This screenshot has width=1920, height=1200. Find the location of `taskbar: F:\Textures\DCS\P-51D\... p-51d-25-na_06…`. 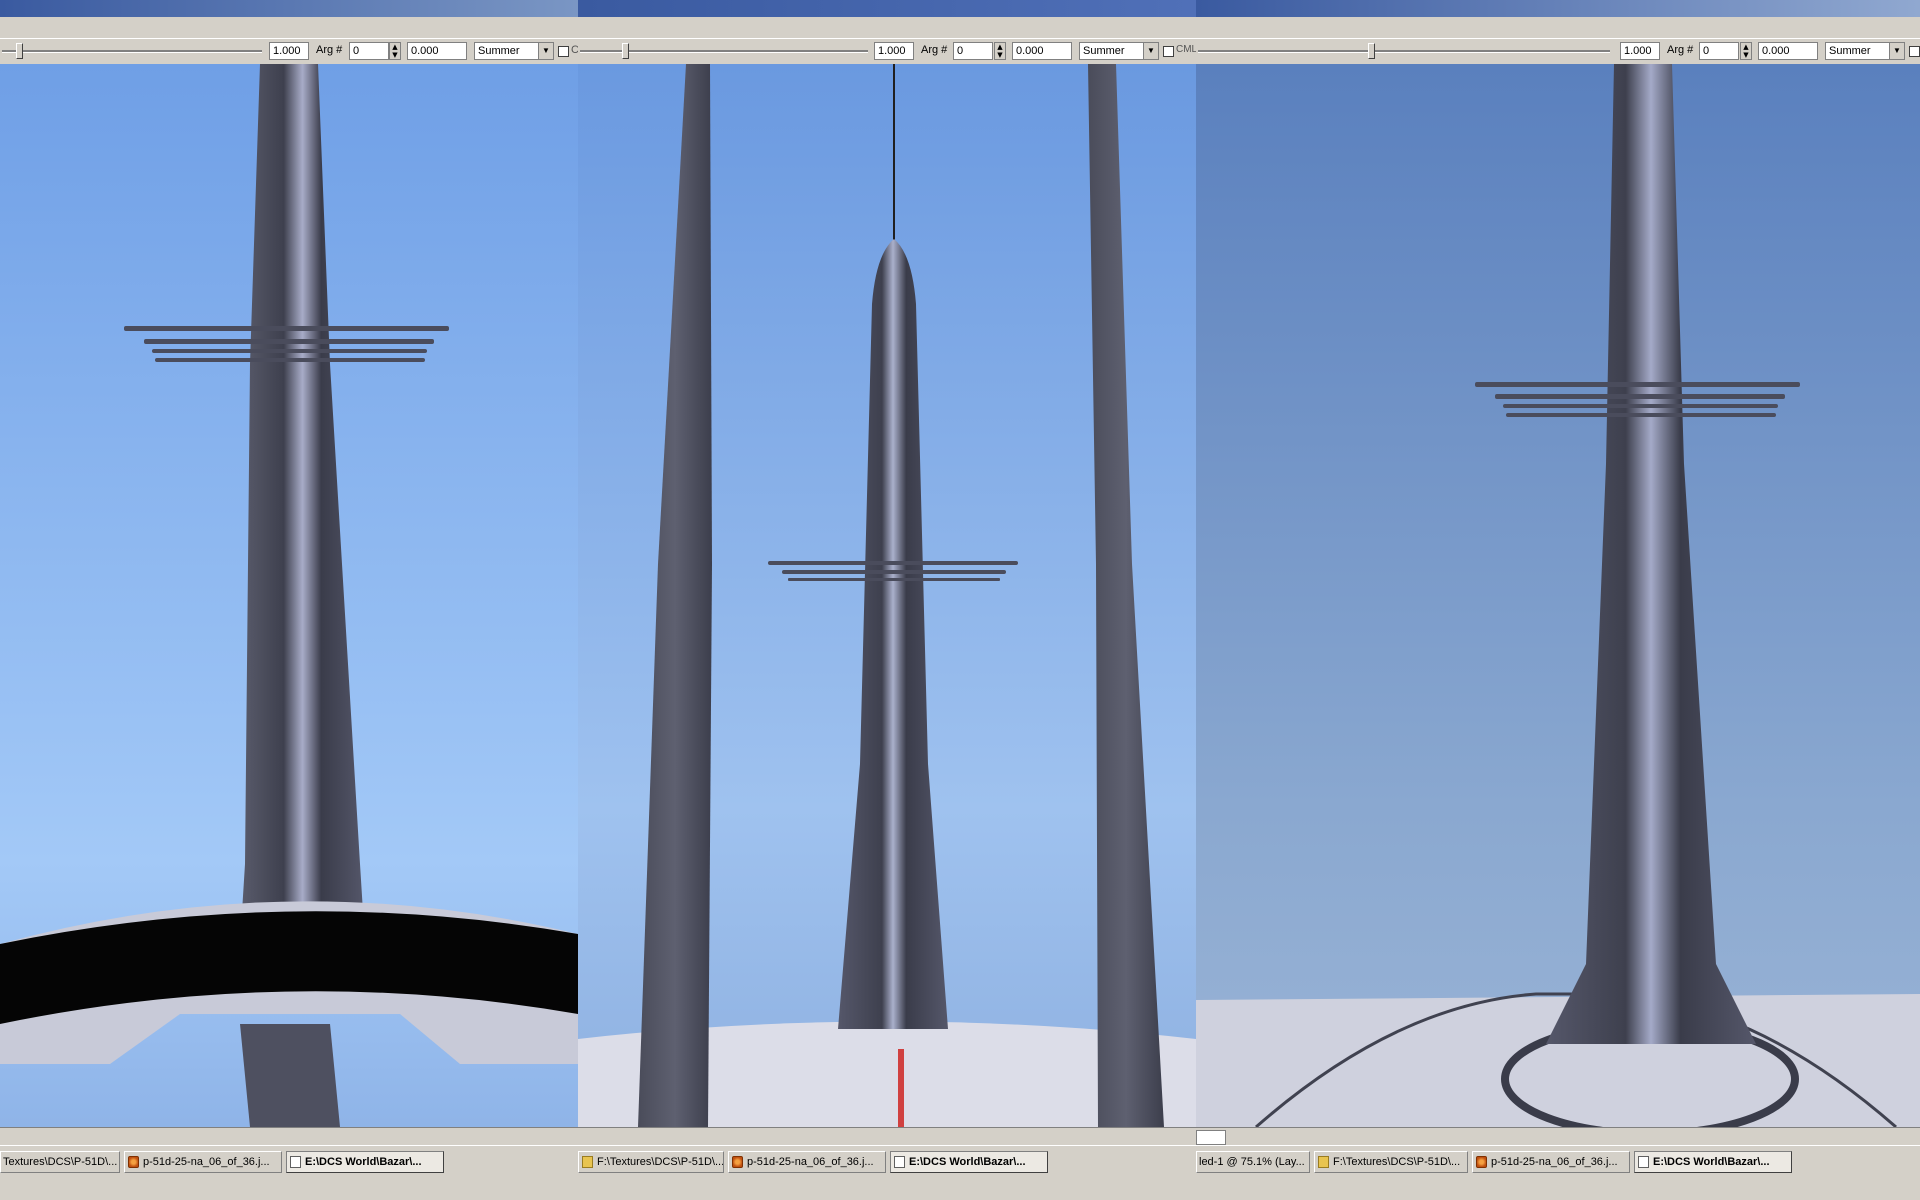

taskbar: F:\Textures\DCS\P-51D\... p-51d-25-na_06… is located at coordinates (887, 1172).